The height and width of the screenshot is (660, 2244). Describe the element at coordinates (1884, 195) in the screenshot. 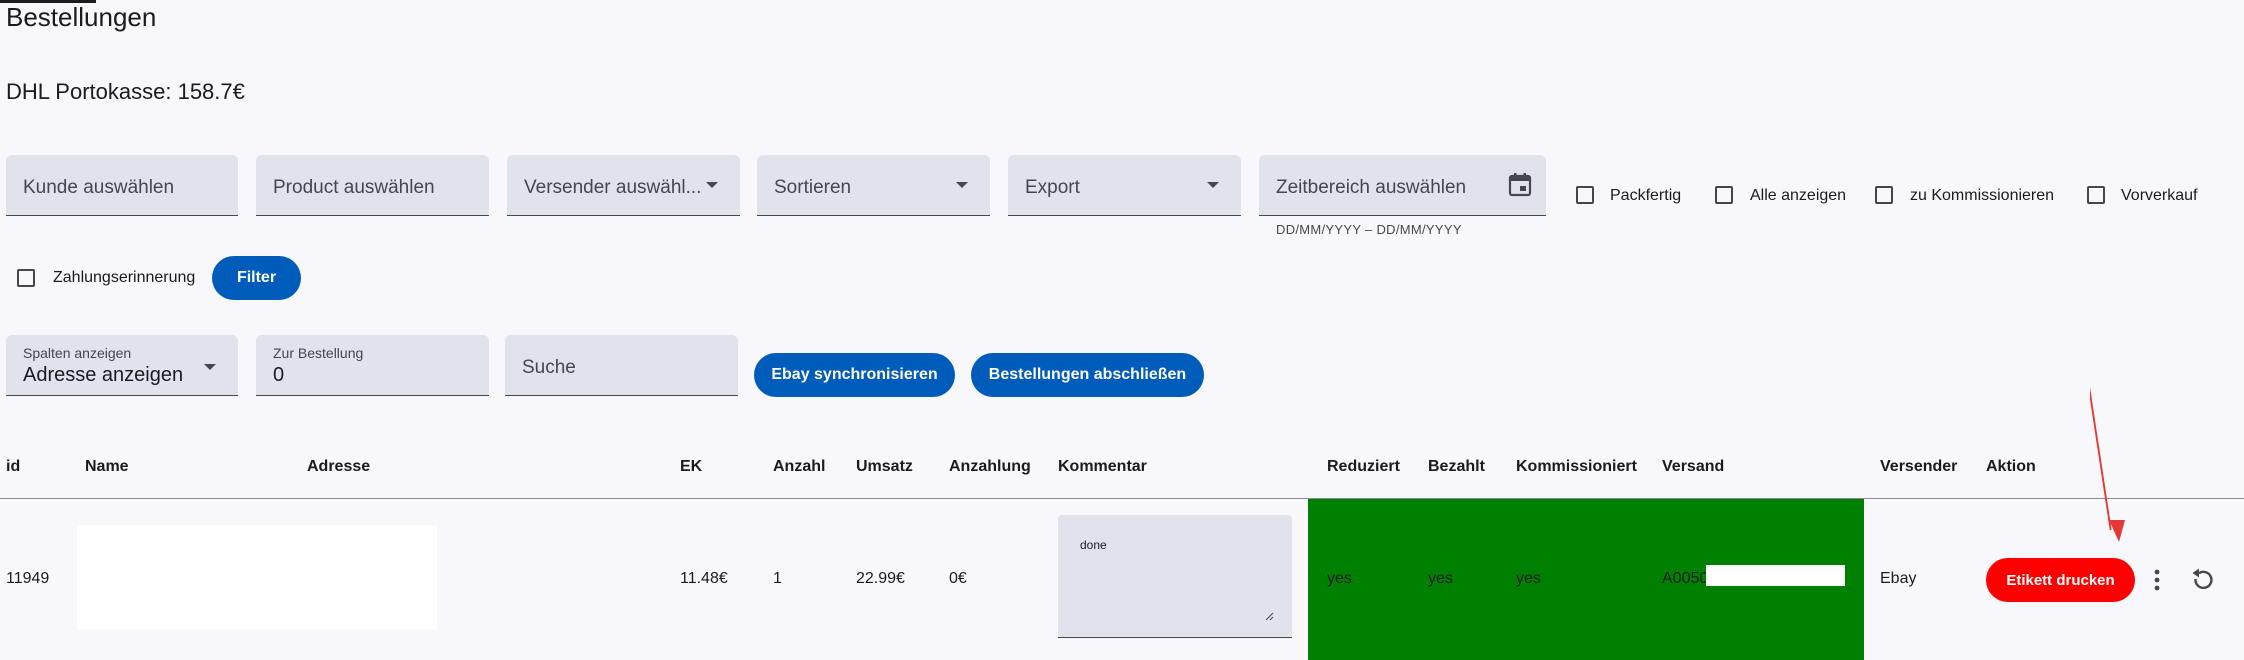

I see `zu-kommissionieren-checkbox` at that location.